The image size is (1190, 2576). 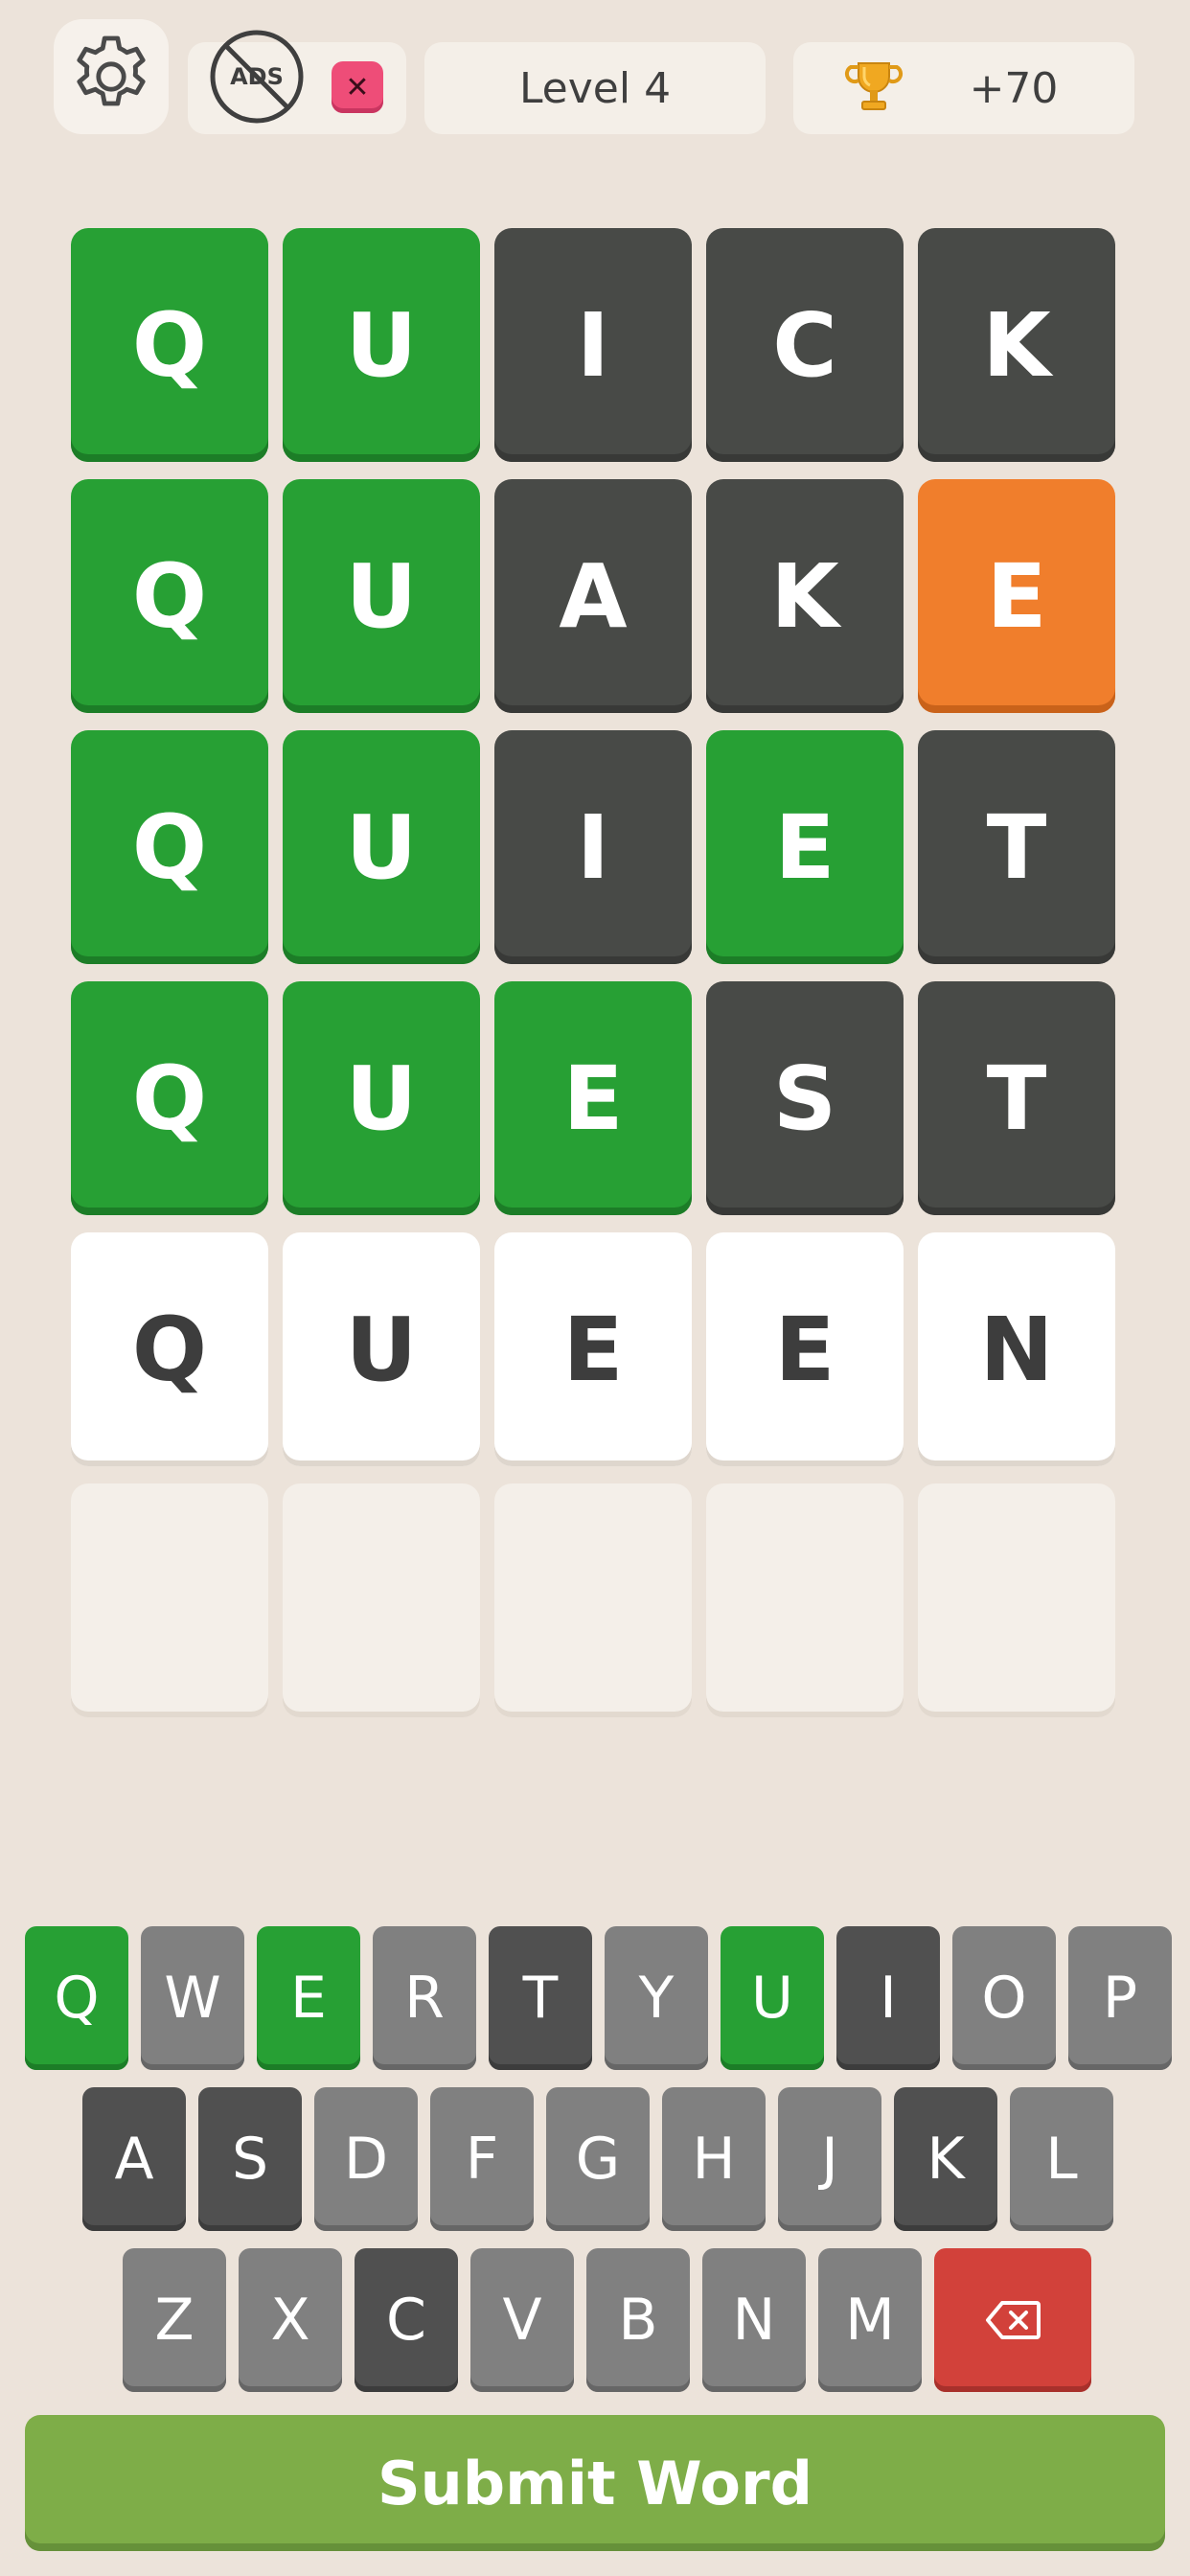 What do you see at coordinates (111, 70) in the screenshot?
I see `gear-icon` at bounding box center [111, 70].